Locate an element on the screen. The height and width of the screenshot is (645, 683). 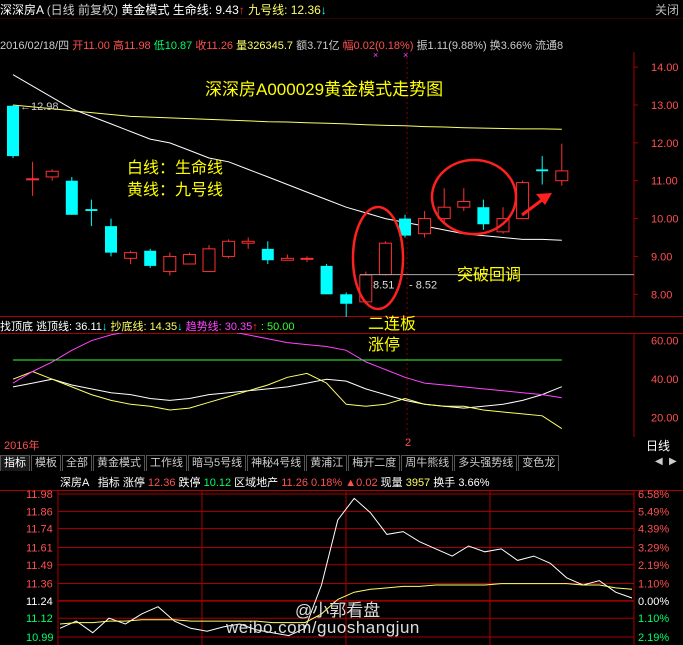
limit-up-circle is located at coordinates (378, 258).